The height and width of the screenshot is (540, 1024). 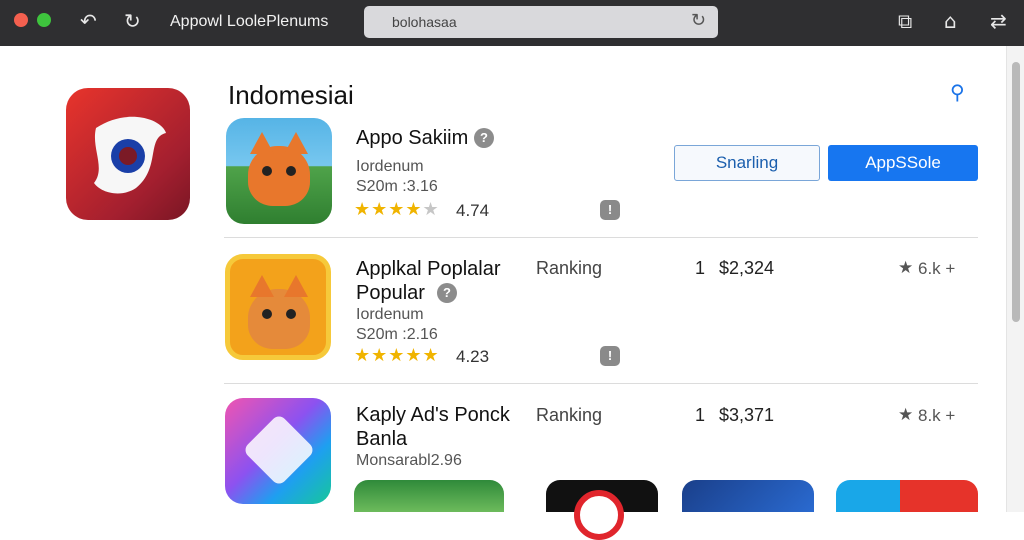 I want to click on home-icon: ⌂, so click(x=950, y=21).